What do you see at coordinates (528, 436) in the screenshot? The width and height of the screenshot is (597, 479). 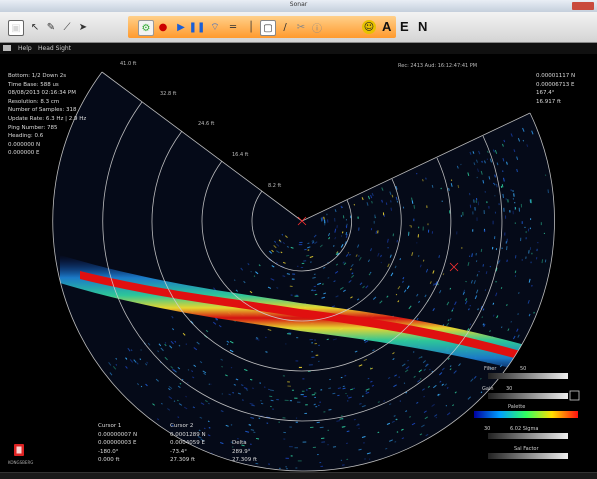 I see `range-slider` at bounding box center [528, 436].